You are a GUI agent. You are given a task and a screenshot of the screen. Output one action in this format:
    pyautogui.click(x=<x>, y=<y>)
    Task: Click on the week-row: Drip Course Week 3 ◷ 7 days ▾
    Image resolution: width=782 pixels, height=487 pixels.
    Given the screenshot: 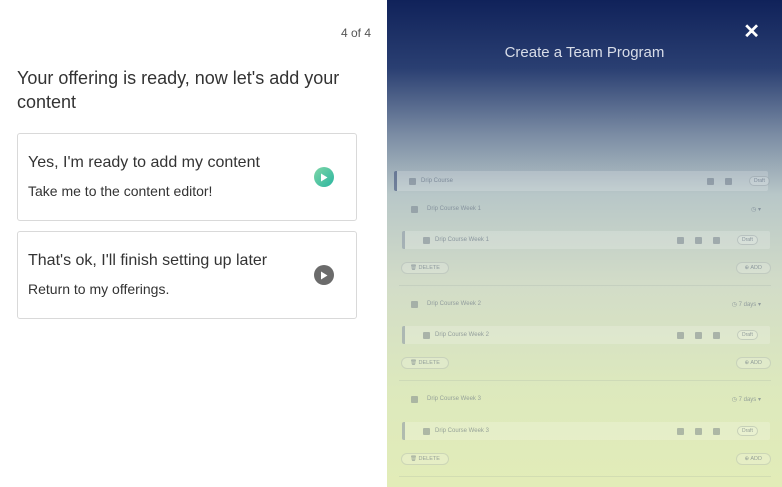 What is the action you would take?
    pyautogui.click(x=585, y=399)
    